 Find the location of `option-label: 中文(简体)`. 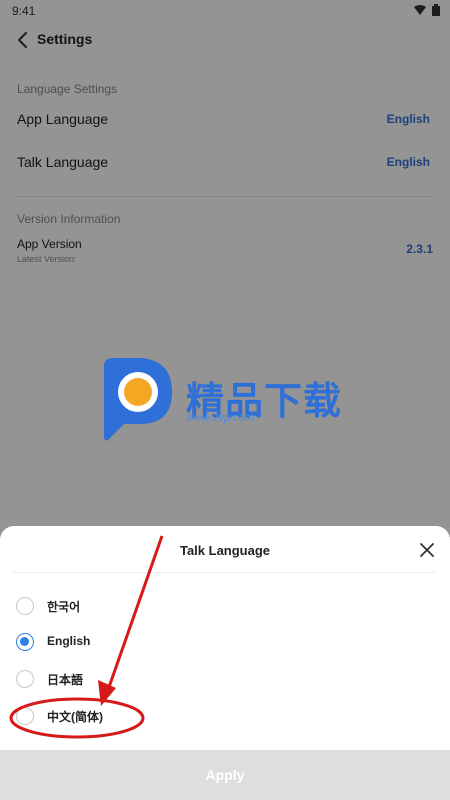

option-label: 中文(简体) is located at coordinates (75, 717).